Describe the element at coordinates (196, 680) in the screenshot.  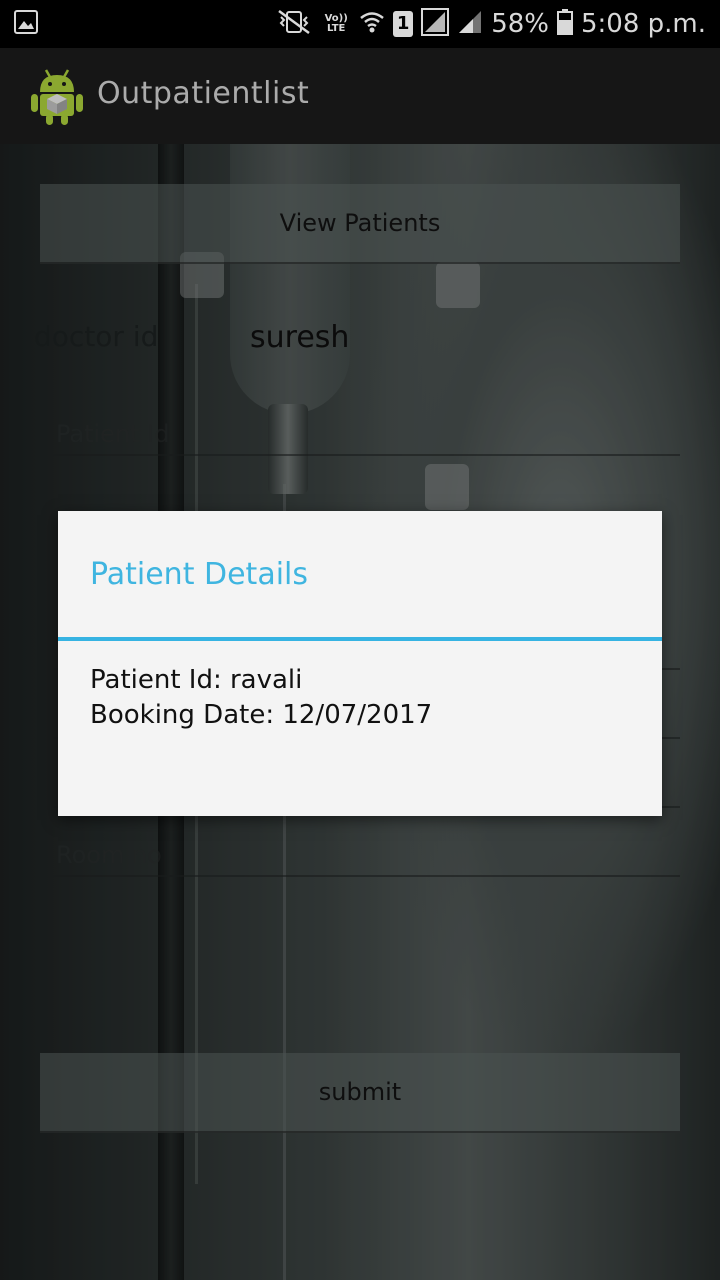
I see `patient-id-line: Patient Id: ravali` at that location.